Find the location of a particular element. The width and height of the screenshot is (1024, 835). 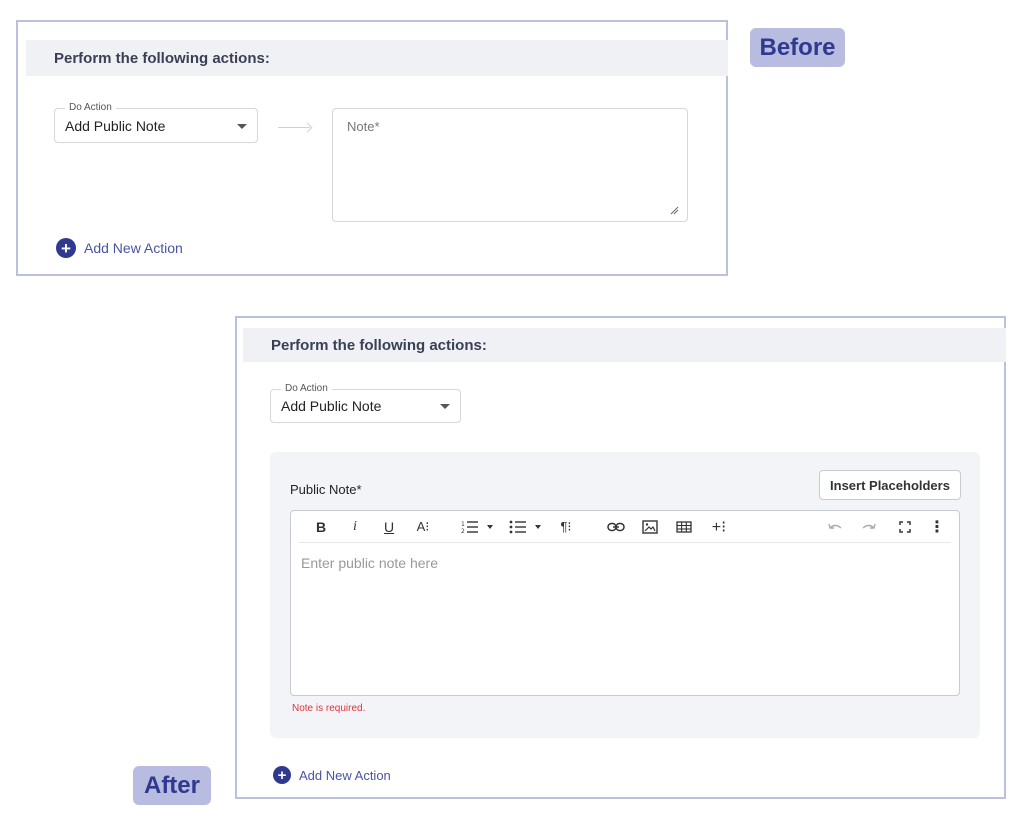

undo-icon is located at coordinates (835, 527).